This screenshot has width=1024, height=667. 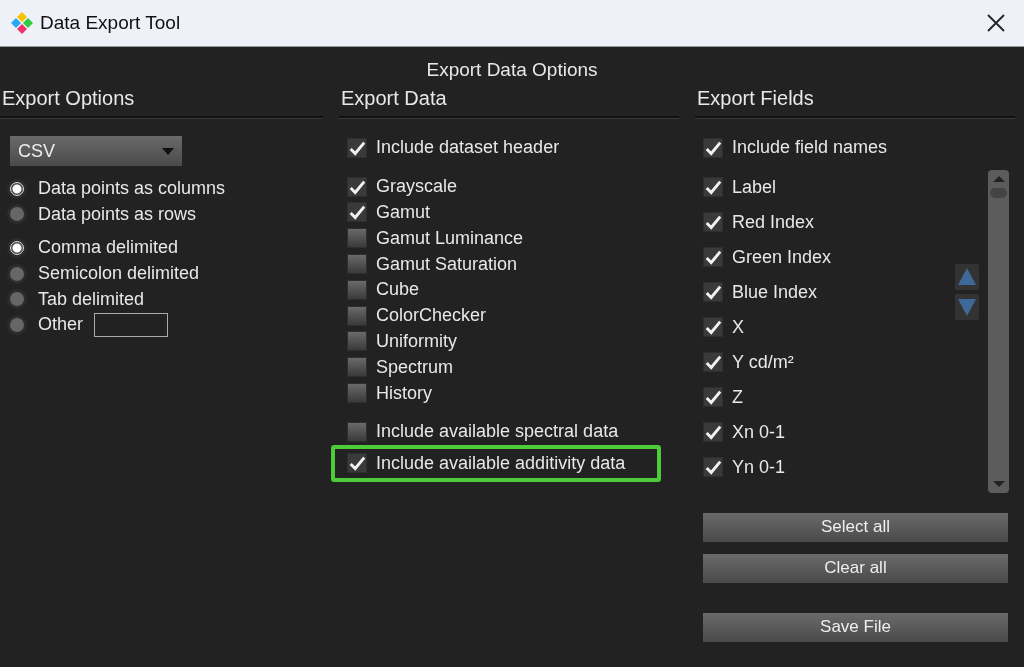 I want to click on caret-icon, so click(x=168, y=151).